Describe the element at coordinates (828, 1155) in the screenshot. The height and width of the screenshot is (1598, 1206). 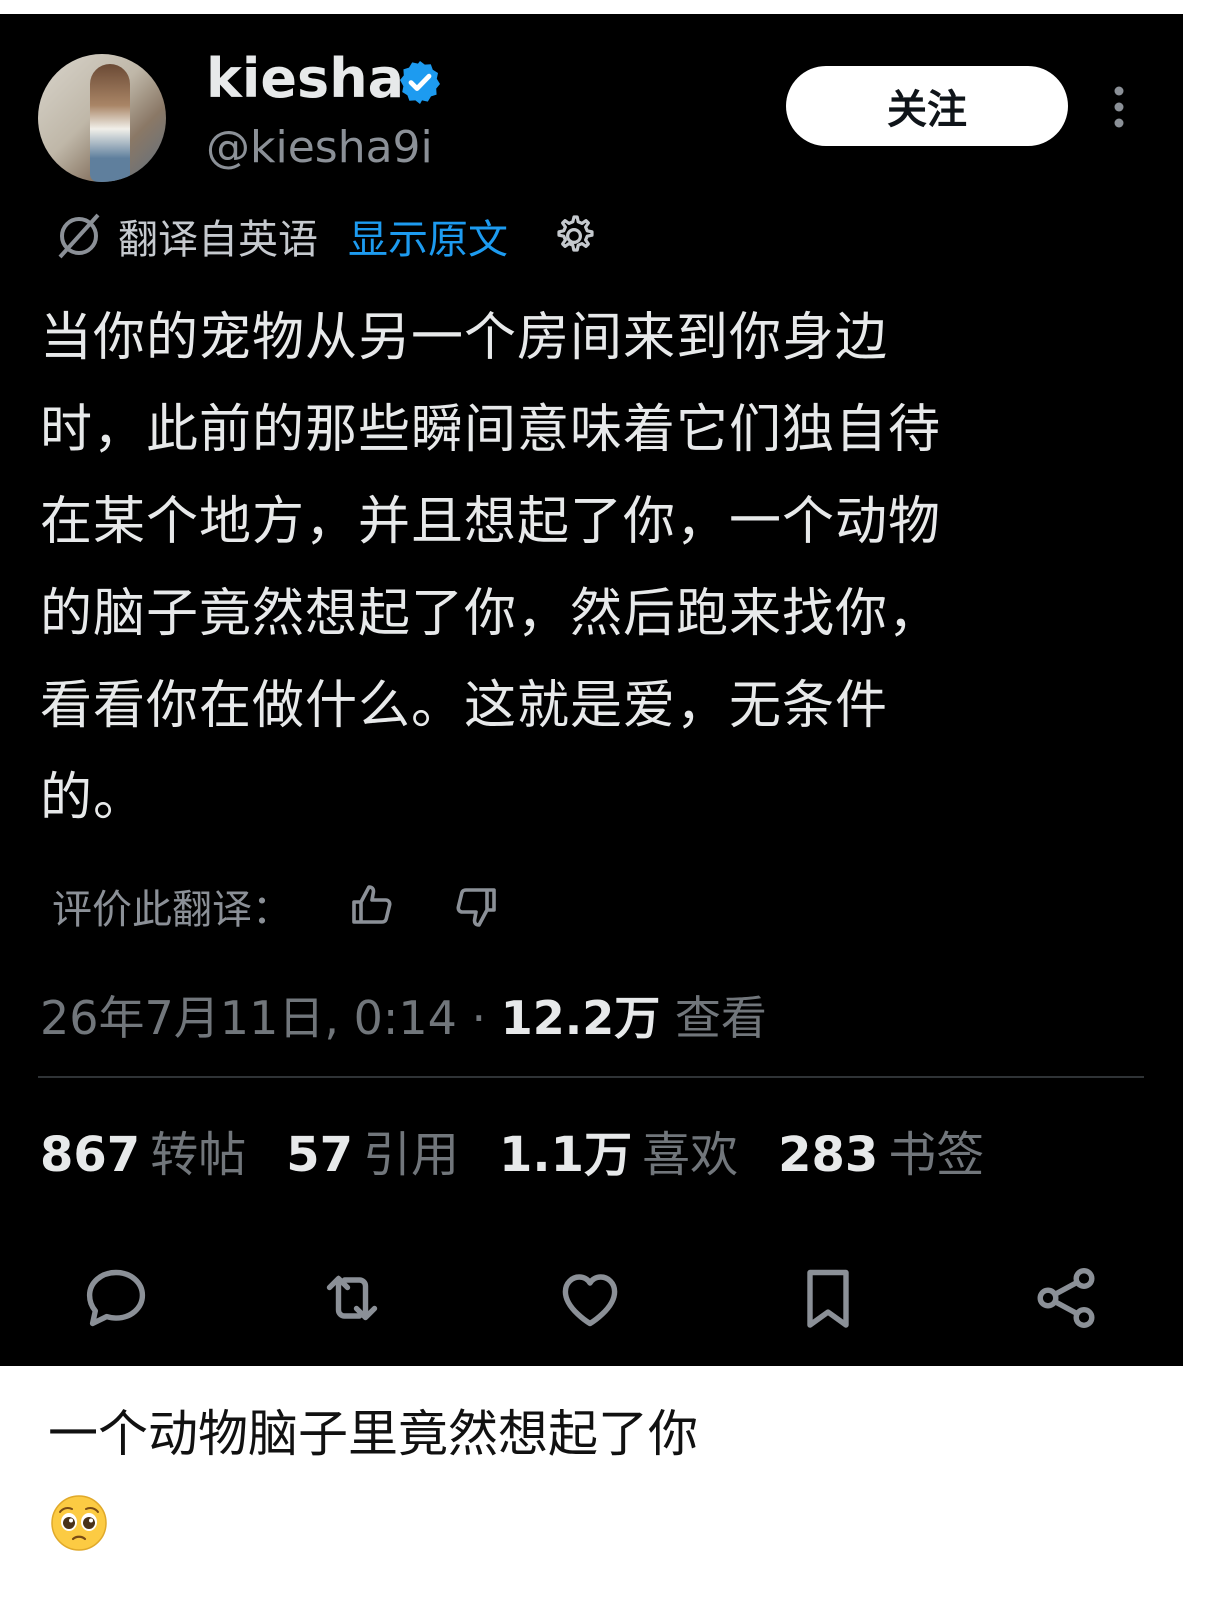
I see `bookmarks-count: 283` at that location.